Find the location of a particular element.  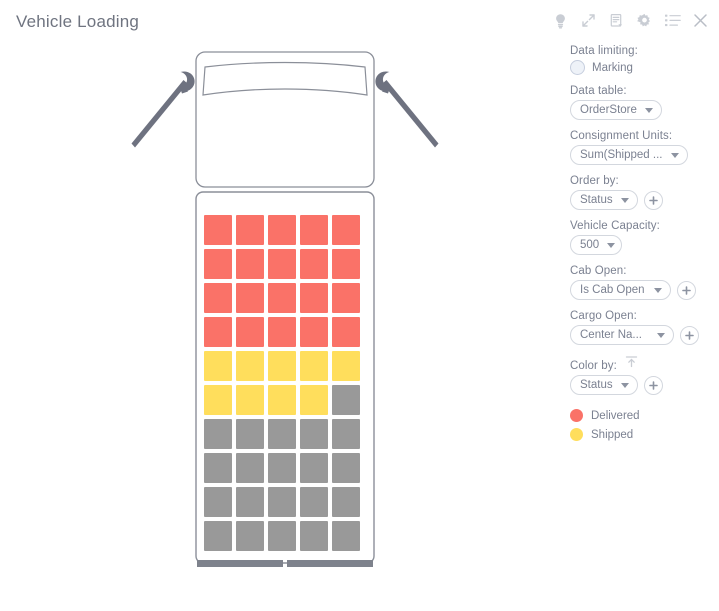

cab-open-group: Cab Open: Is Cab Open is located at coordinates (644, 282).